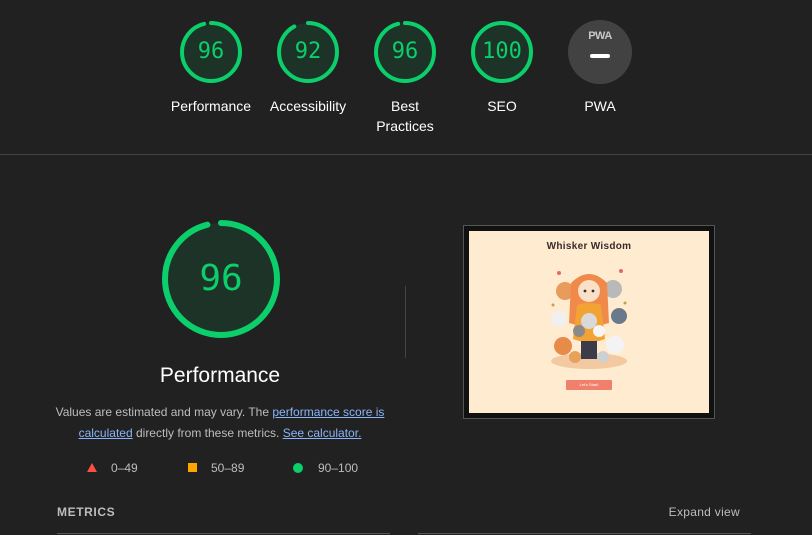 The image size is (812, 535). Describe the element at coordinates (164, 412) in the screenshot. I see `desc-text: Values are estimated and may vary. The` at that location.